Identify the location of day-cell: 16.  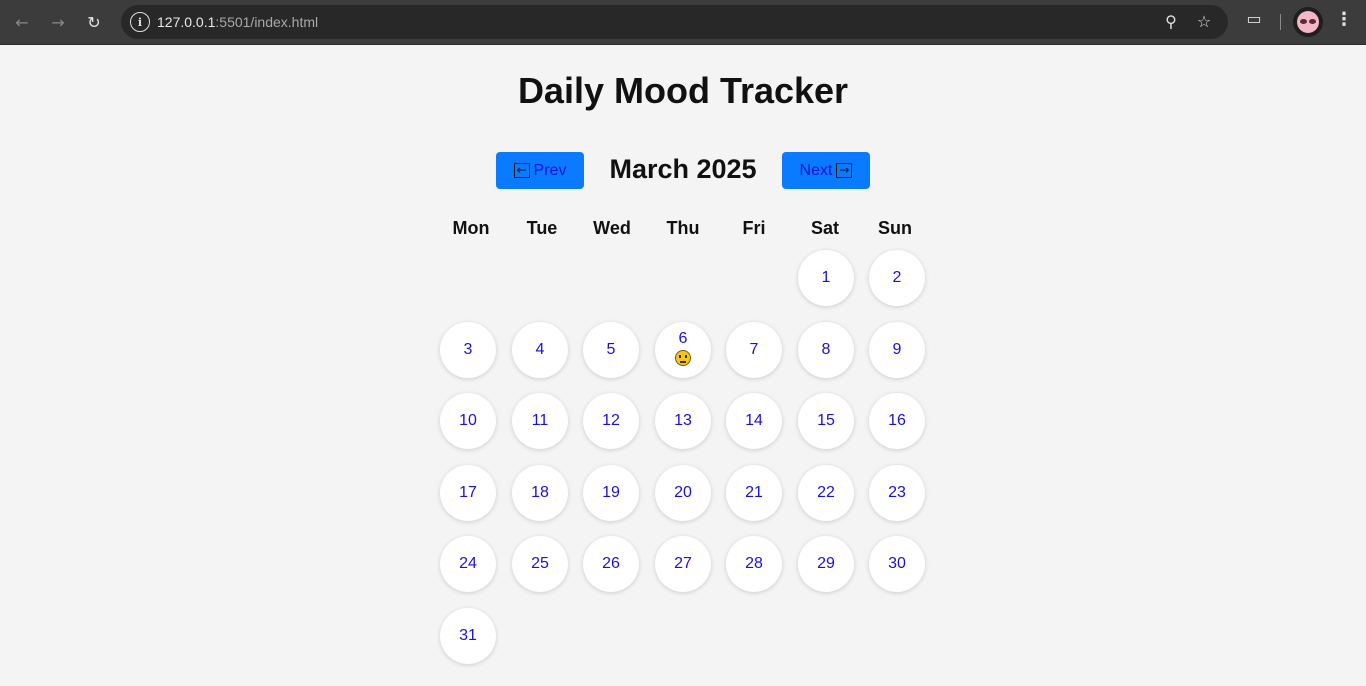
(897, 421).